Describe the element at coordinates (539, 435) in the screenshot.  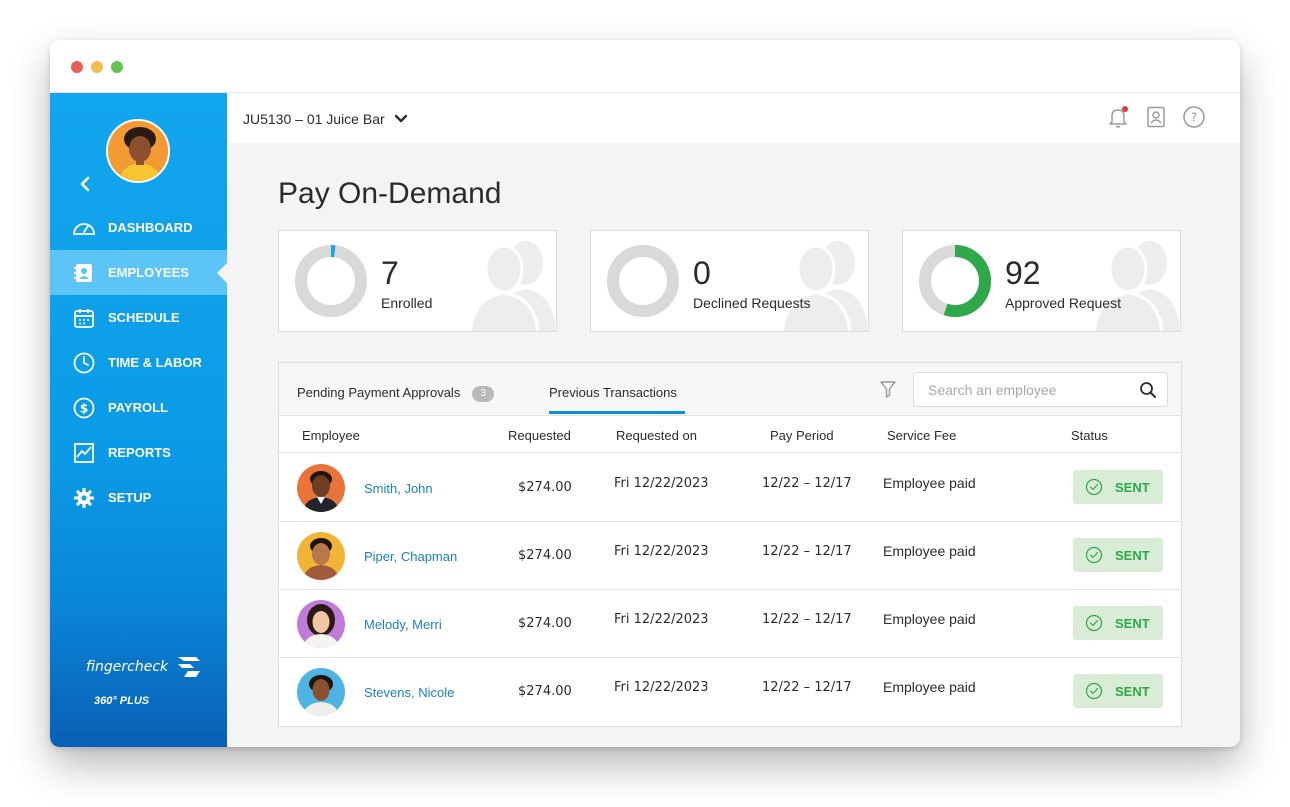
I see `column-header-requested: Requested` at that location.